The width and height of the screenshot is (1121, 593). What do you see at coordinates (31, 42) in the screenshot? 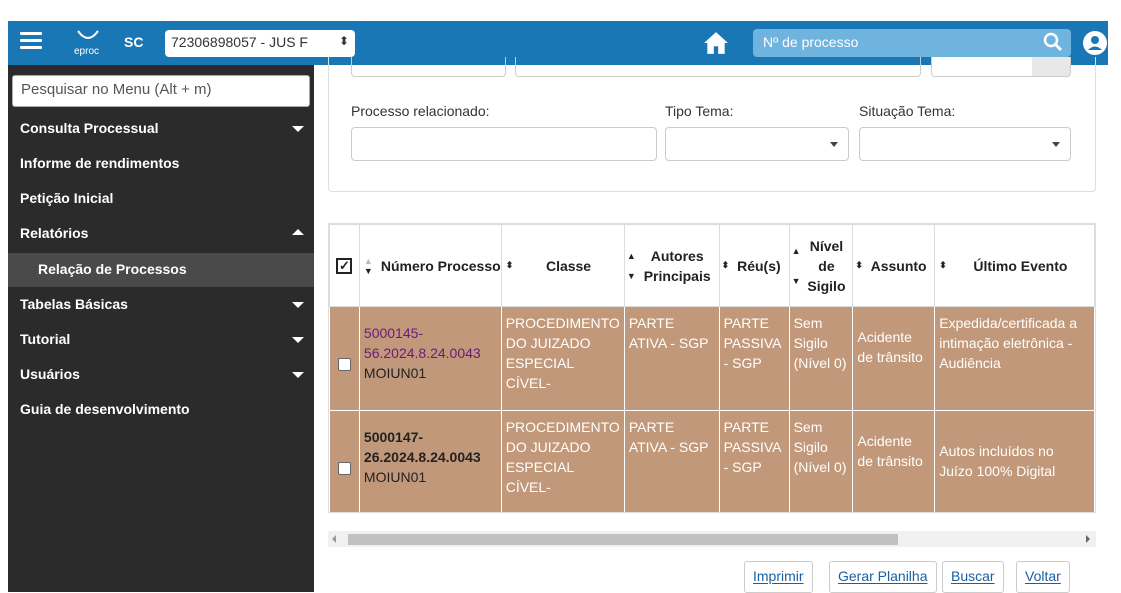
I see `menu-toggle-icon` at bounding box center [31, 42].